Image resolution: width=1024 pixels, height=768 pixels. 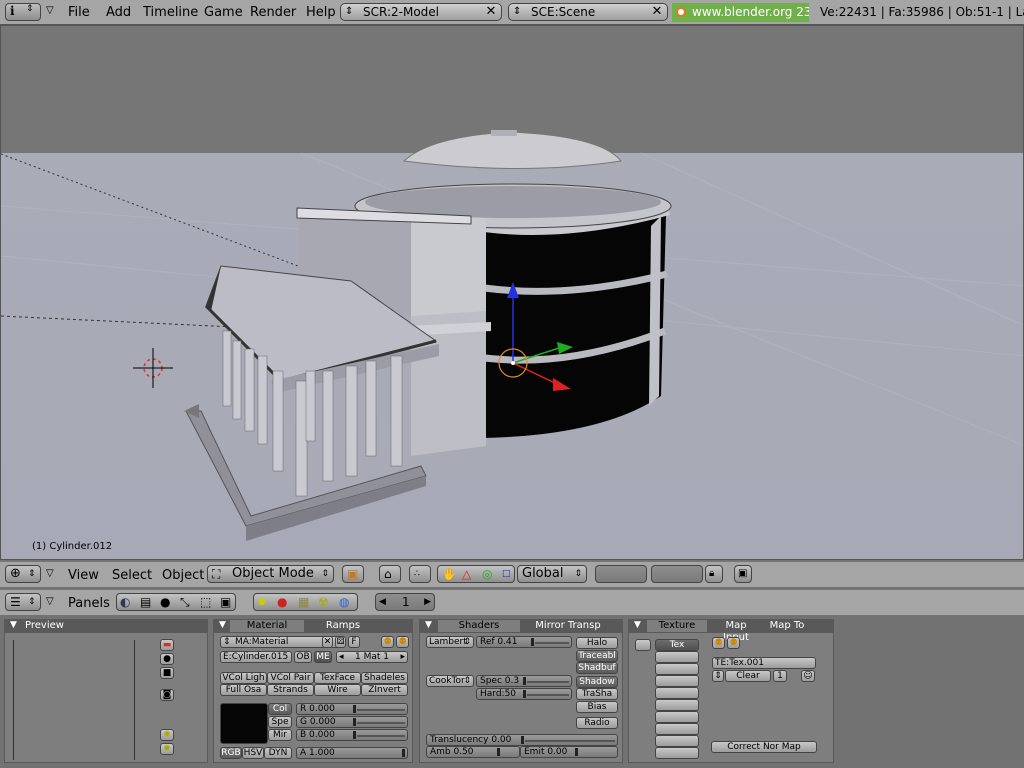 I want to click on material-unlink-button: ✕, so click(x=327, y=642).